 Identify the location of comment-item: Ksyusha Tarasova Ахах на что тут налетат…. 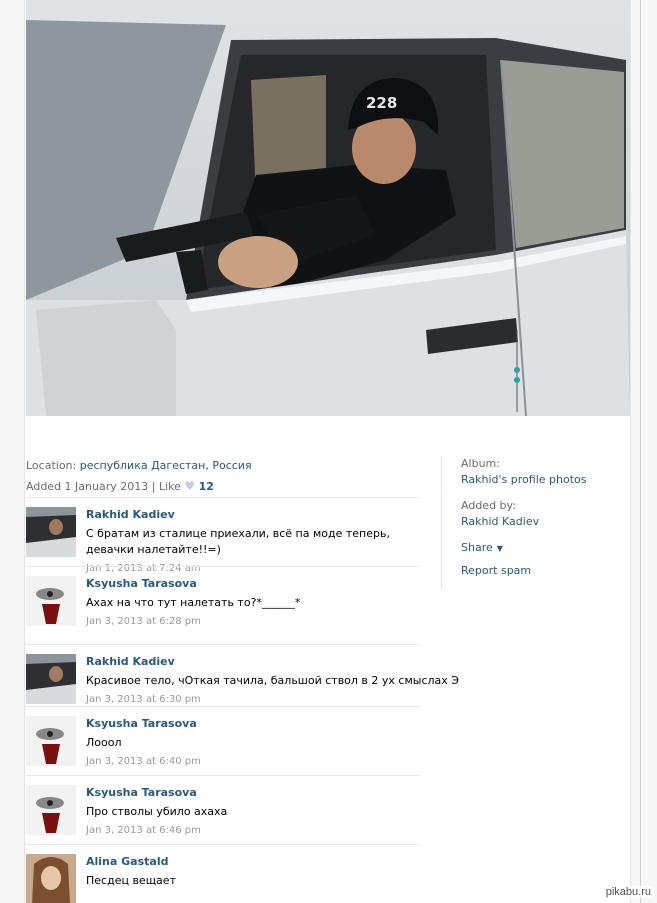
(223, 605).